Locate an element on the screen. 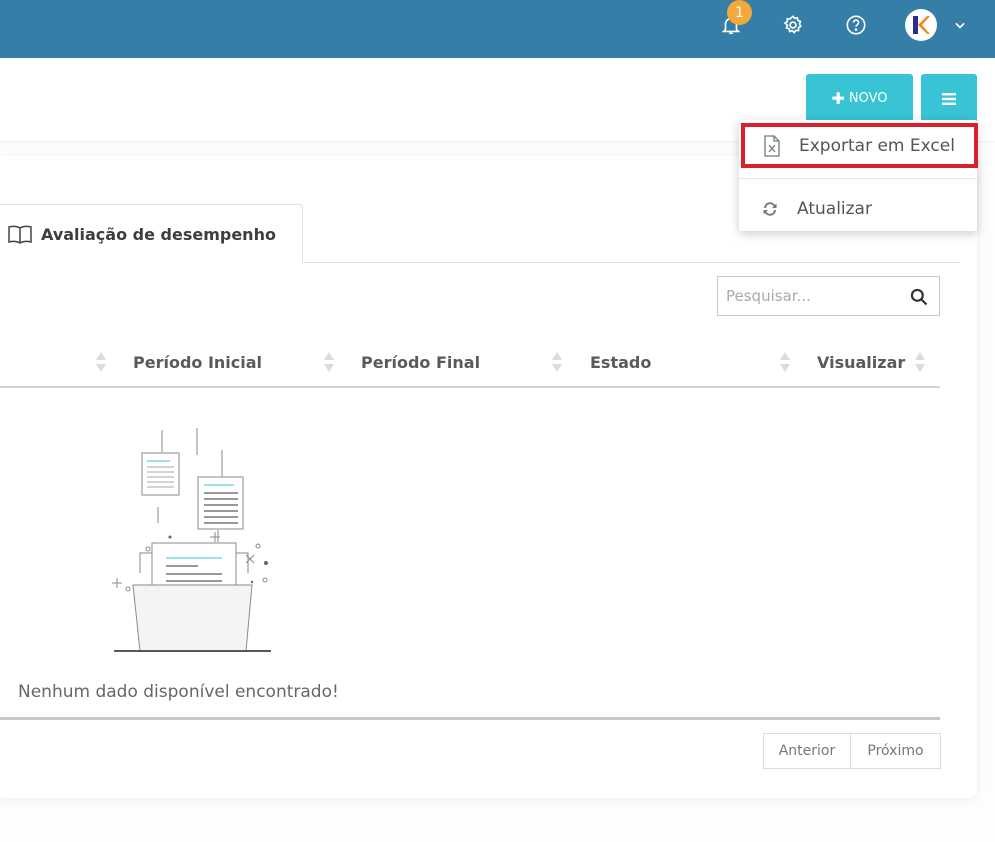 This screenshot has width=995, height=842. search-input is located at coordinates (808, 296).